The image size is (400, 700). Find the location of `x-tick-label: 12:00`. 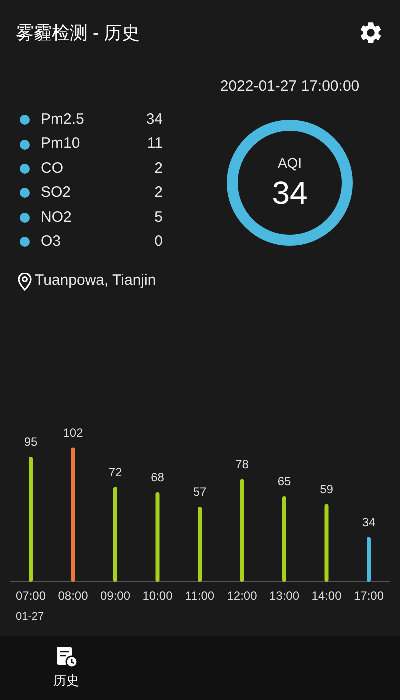

x-tick-label: 12:00 is located at coordinates (242, 596).